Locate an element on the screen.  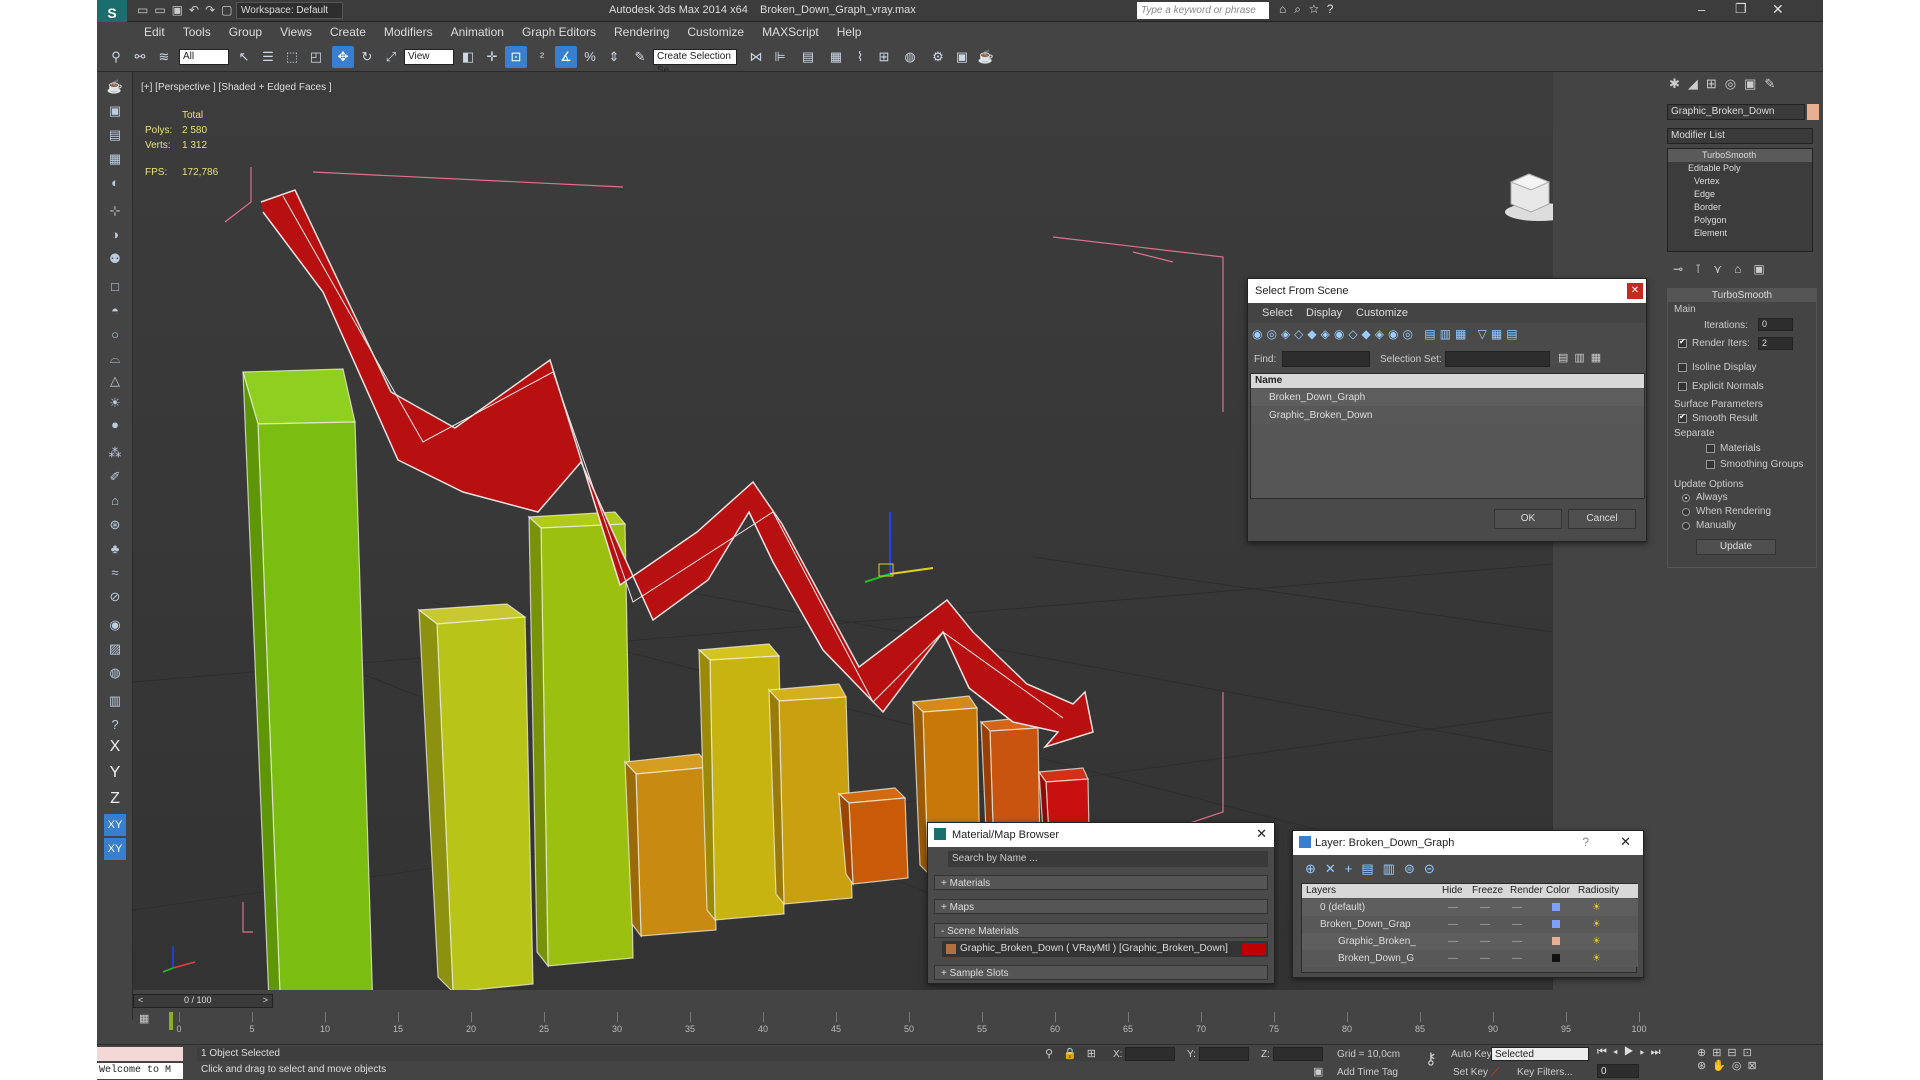
infocenter-icons: ⌂⌕☆? is located at coordinates (1310, 9).